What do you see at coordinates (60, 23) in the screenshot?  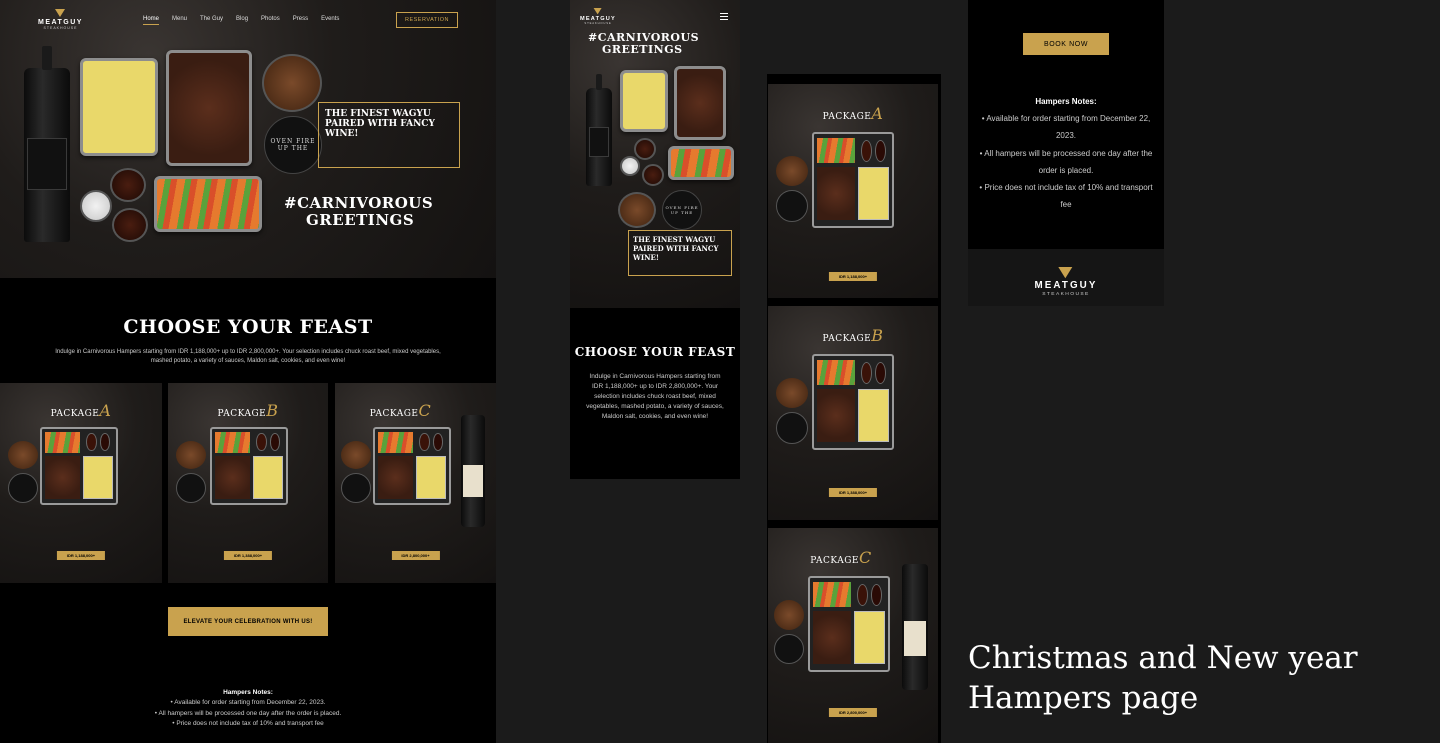 I see `brand-name: MEATGUY` at bounding box center [60, 23].